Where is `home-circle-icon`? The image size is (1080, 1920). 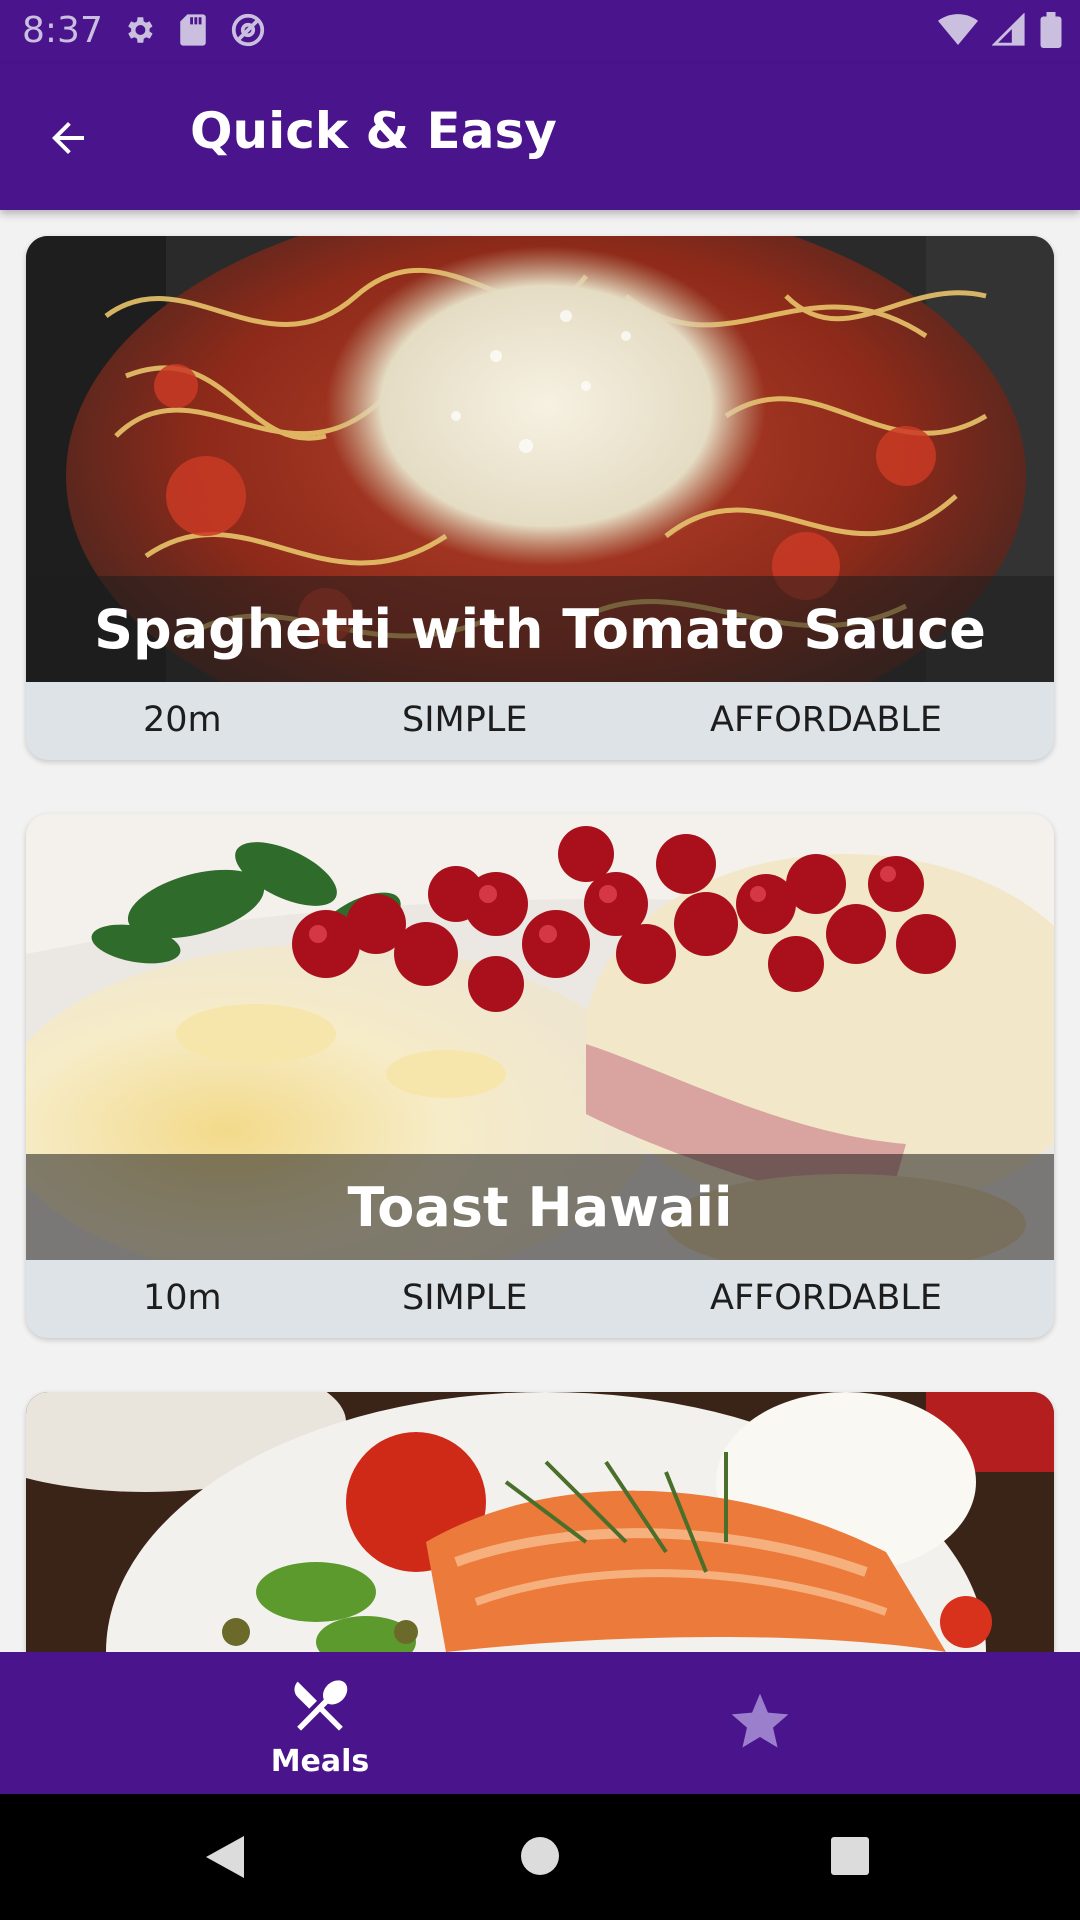
home-circle-icon is located at coordinates (540, 1856).